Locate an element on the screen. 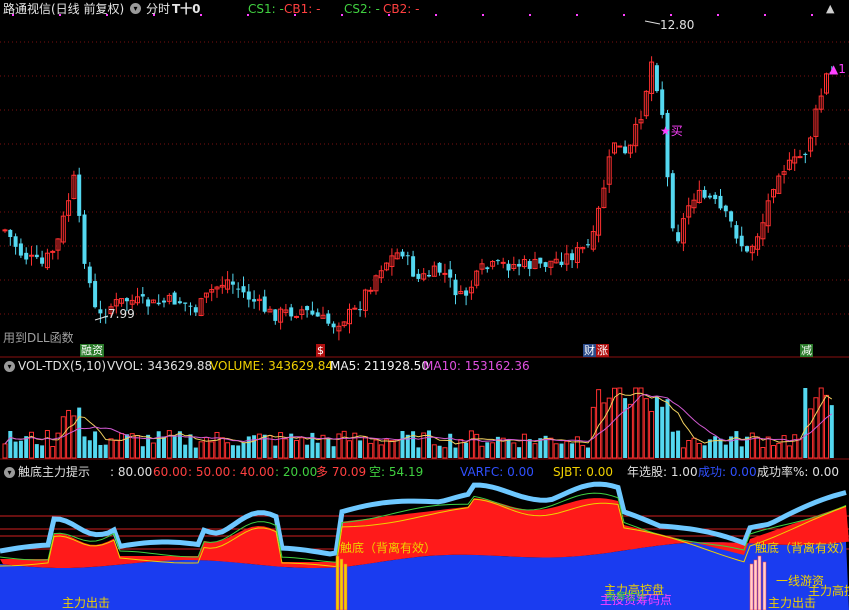 The width and height of the screenshot is (849, 610). tag-jian: 减 is located at coordinates (806, 350).